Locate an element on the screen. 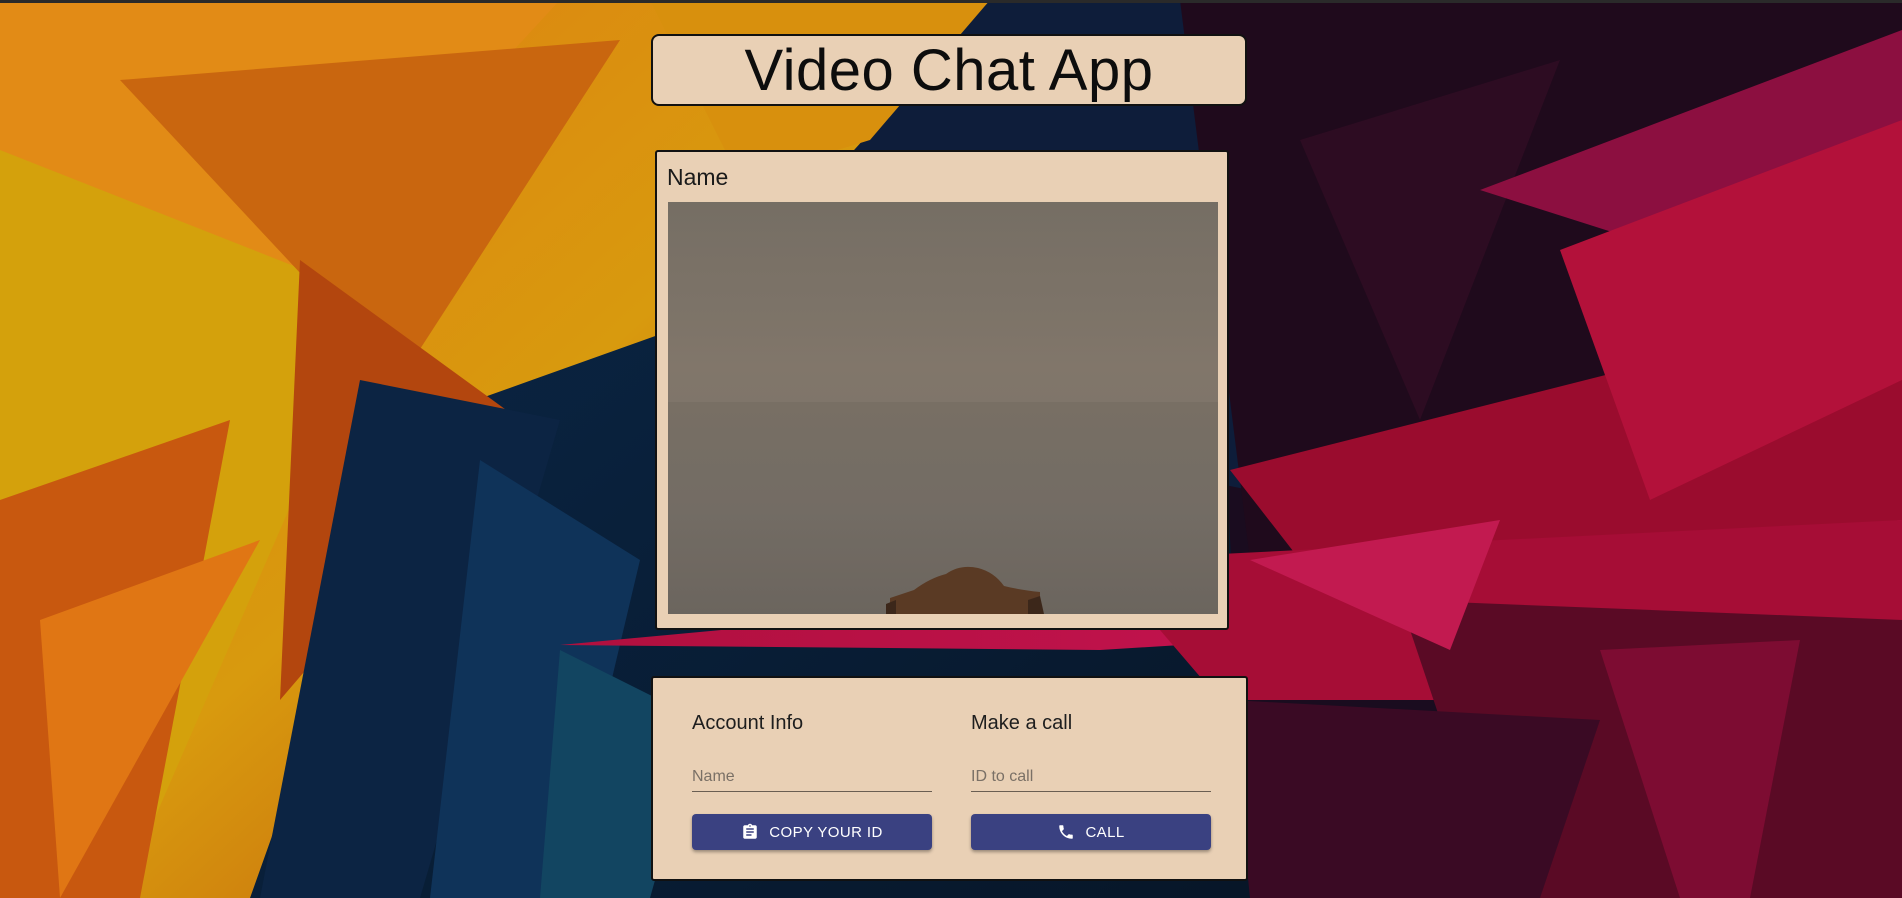 The image size is (1902, 898). app-title: Video Chat App is located at coordinates (949, 70).